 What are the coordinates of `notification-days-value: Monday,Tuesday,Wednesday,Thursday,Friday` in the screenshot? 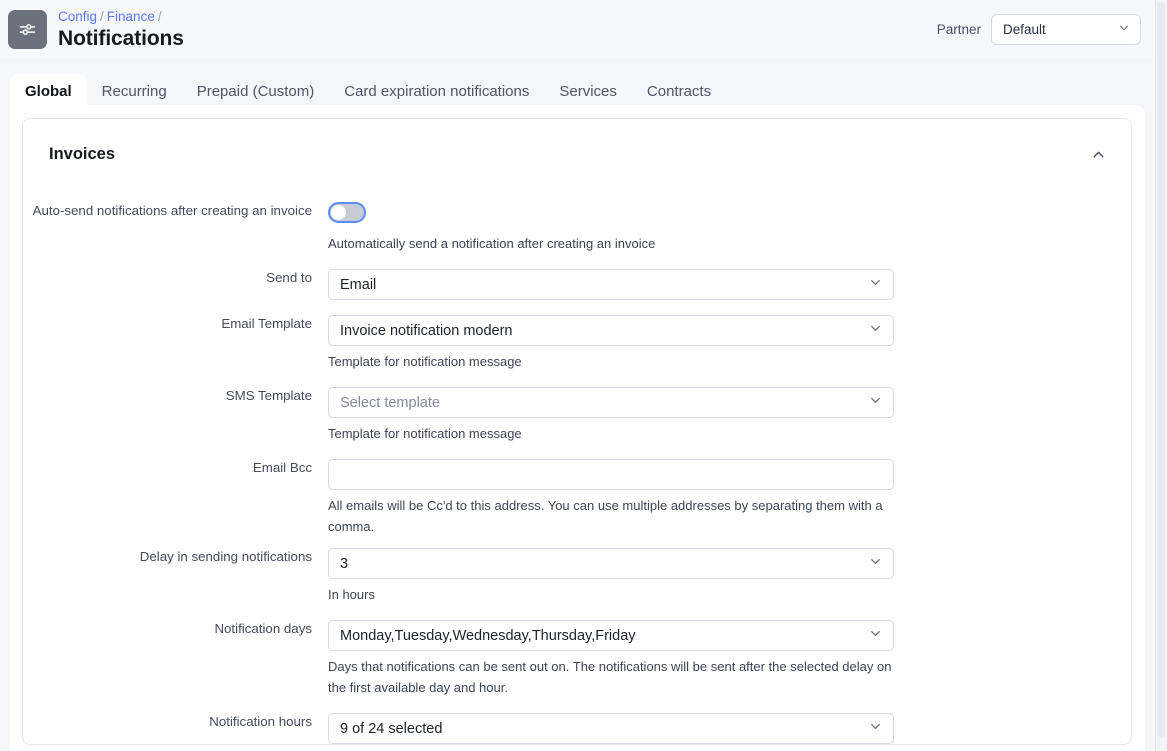 It's located at (488, 635).